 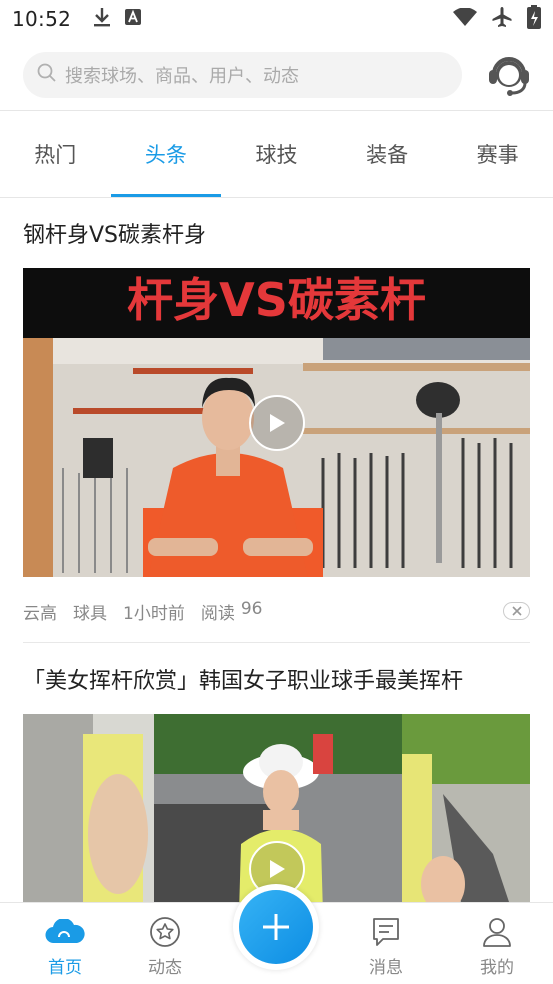 I want to click on nav-messages: 消息, so click(x=386, y=943).